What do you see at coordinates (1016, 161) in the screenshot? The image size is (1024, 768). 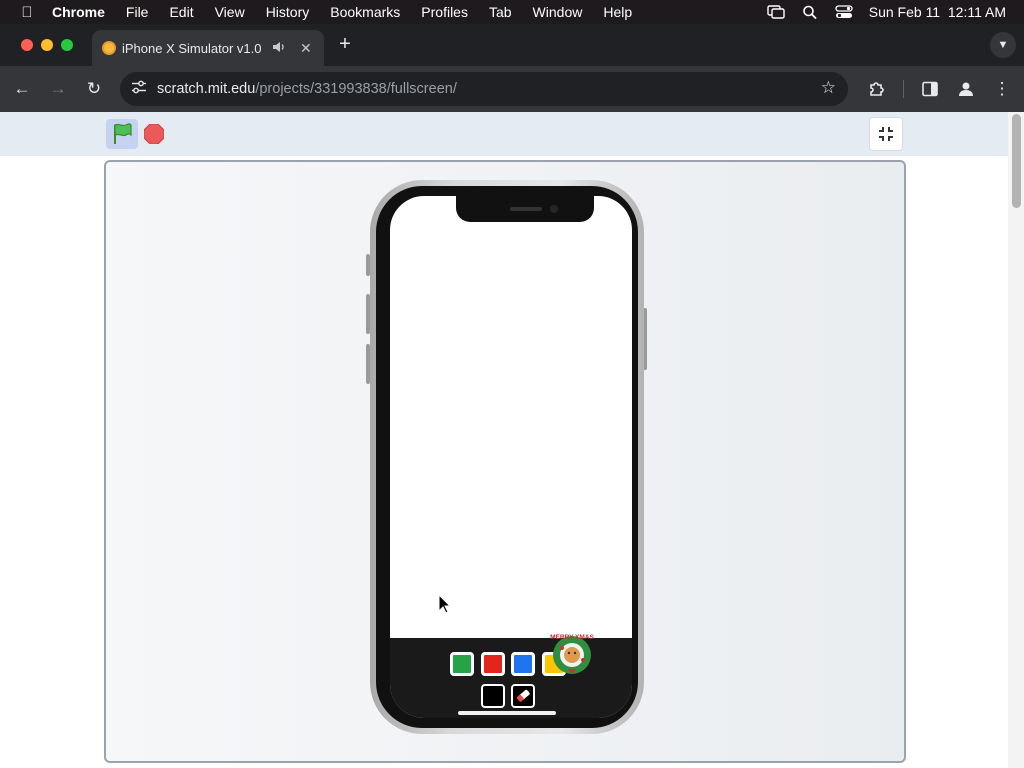 I see `page-scrollbar-thumb` at bounding box center [1016, 161].